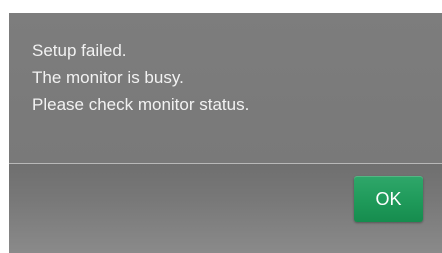 The image size is (442, 253). Describe the element at coordinates (388, 199) in the screenshot. I see `ok-button: OK` at that location.